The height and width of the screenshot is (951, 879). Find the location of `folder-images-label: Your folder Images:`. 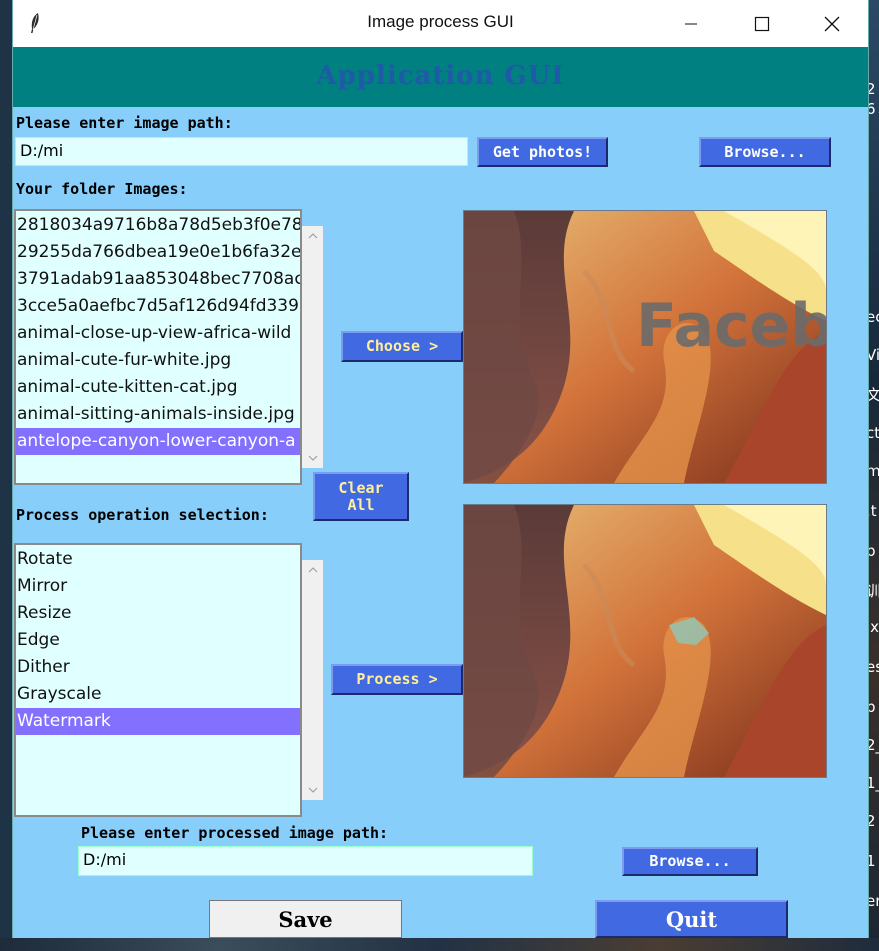

folder-images-label: Your folder Images: is located at coordinates (102, 189).